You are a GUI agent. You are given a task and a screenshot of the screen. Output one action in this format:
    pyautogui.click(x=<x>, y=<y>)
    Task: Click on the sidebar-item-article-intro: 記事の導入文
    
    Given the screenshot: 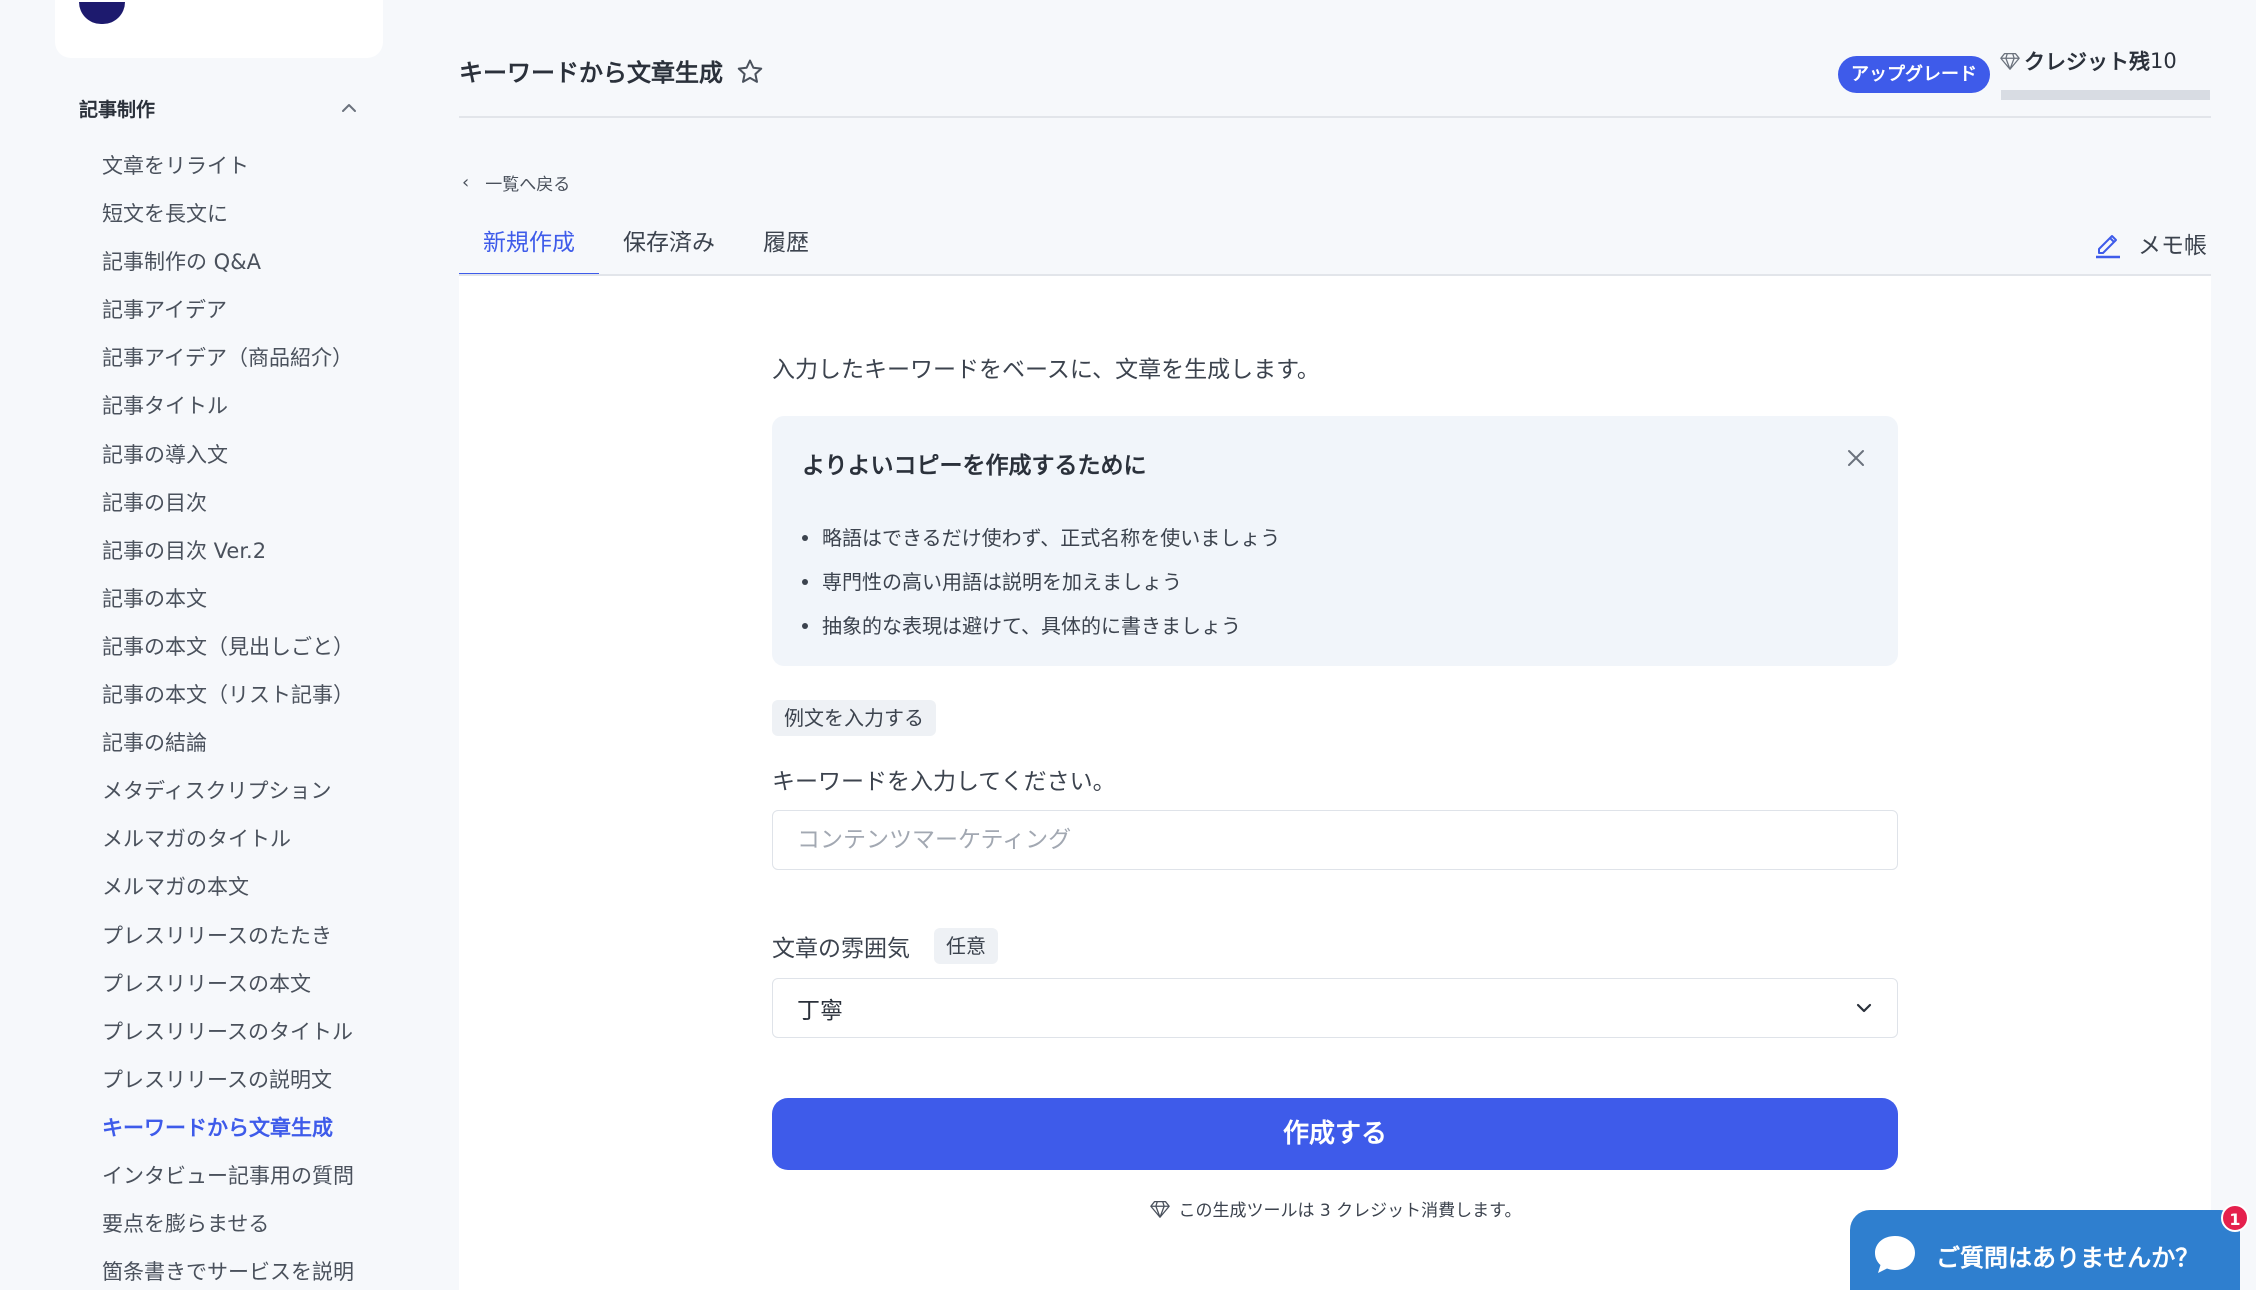 What is the action you would take?
    pyautogui.click(x=228, y=455)
    